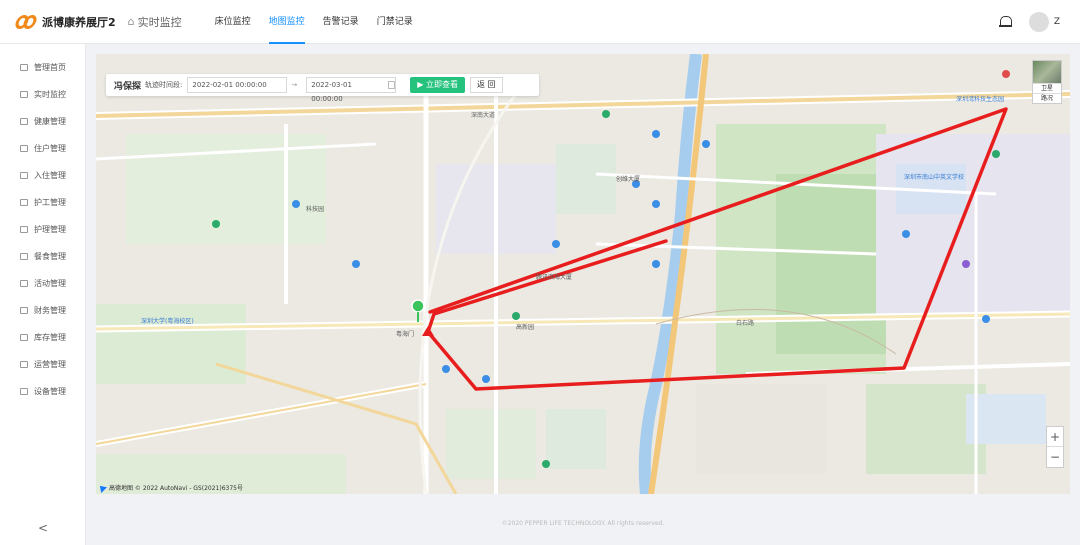 The width and height of the screenshot is (1080, 545). I want to click on time-range-label: 轨迹时间段:, so click(164, 85).